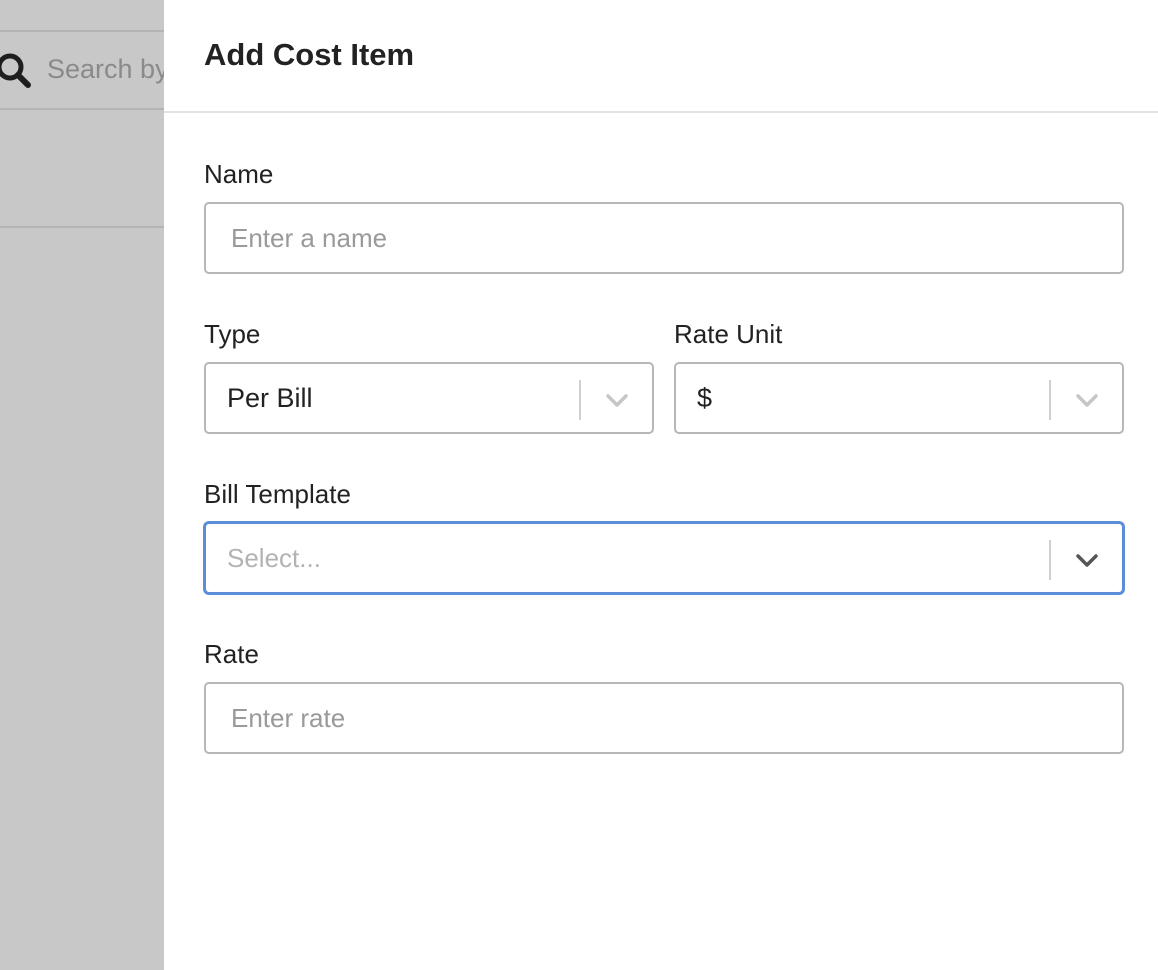  Describe the element at coordinates (270, 398) in the screenshot. I see `type-select-value: Per Bill` at that location.